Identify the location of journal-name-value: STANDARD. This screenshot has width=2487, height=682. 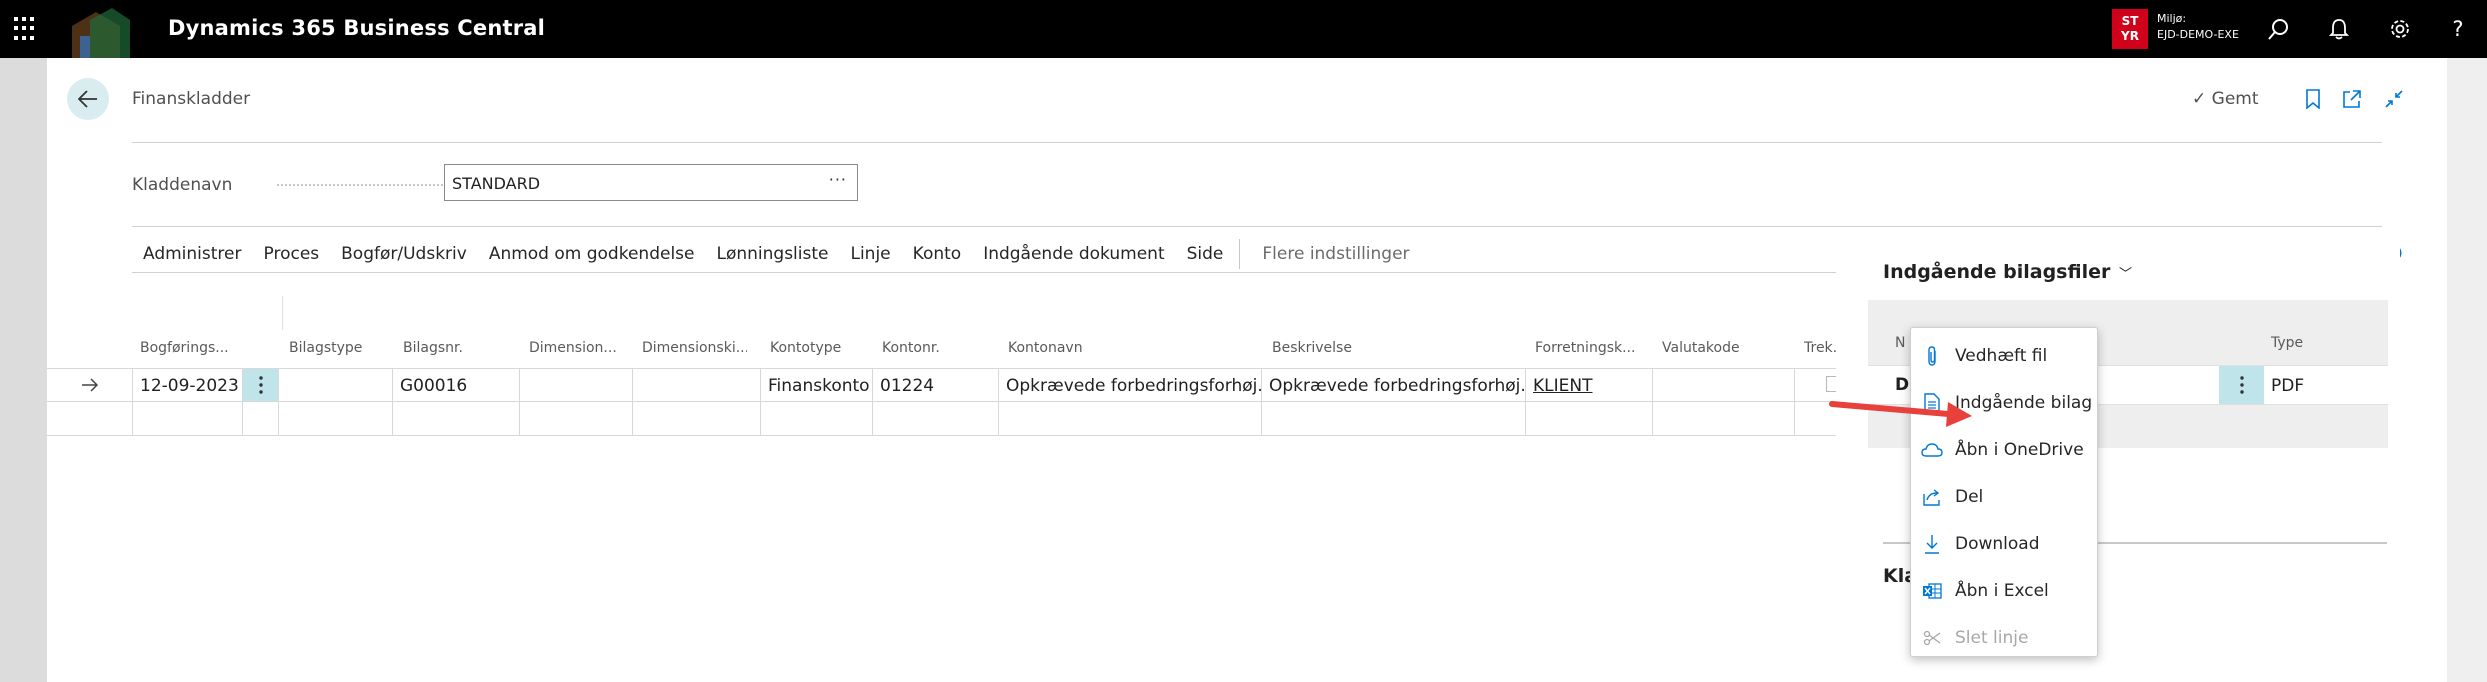
(496, 183).